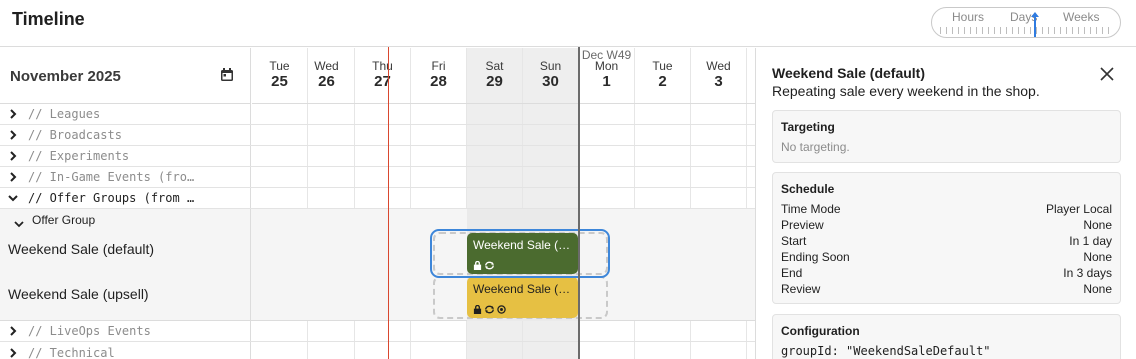  What do you see at coordinates (1087, 273) in the screenshot?
I see `schedule-value: In 3 days` at bounding box center [1087, 273].